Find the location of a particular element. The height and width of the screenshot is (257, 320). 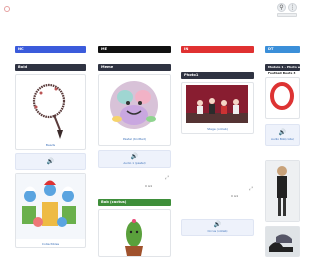

app-logo is located at coordinates (7, 9).